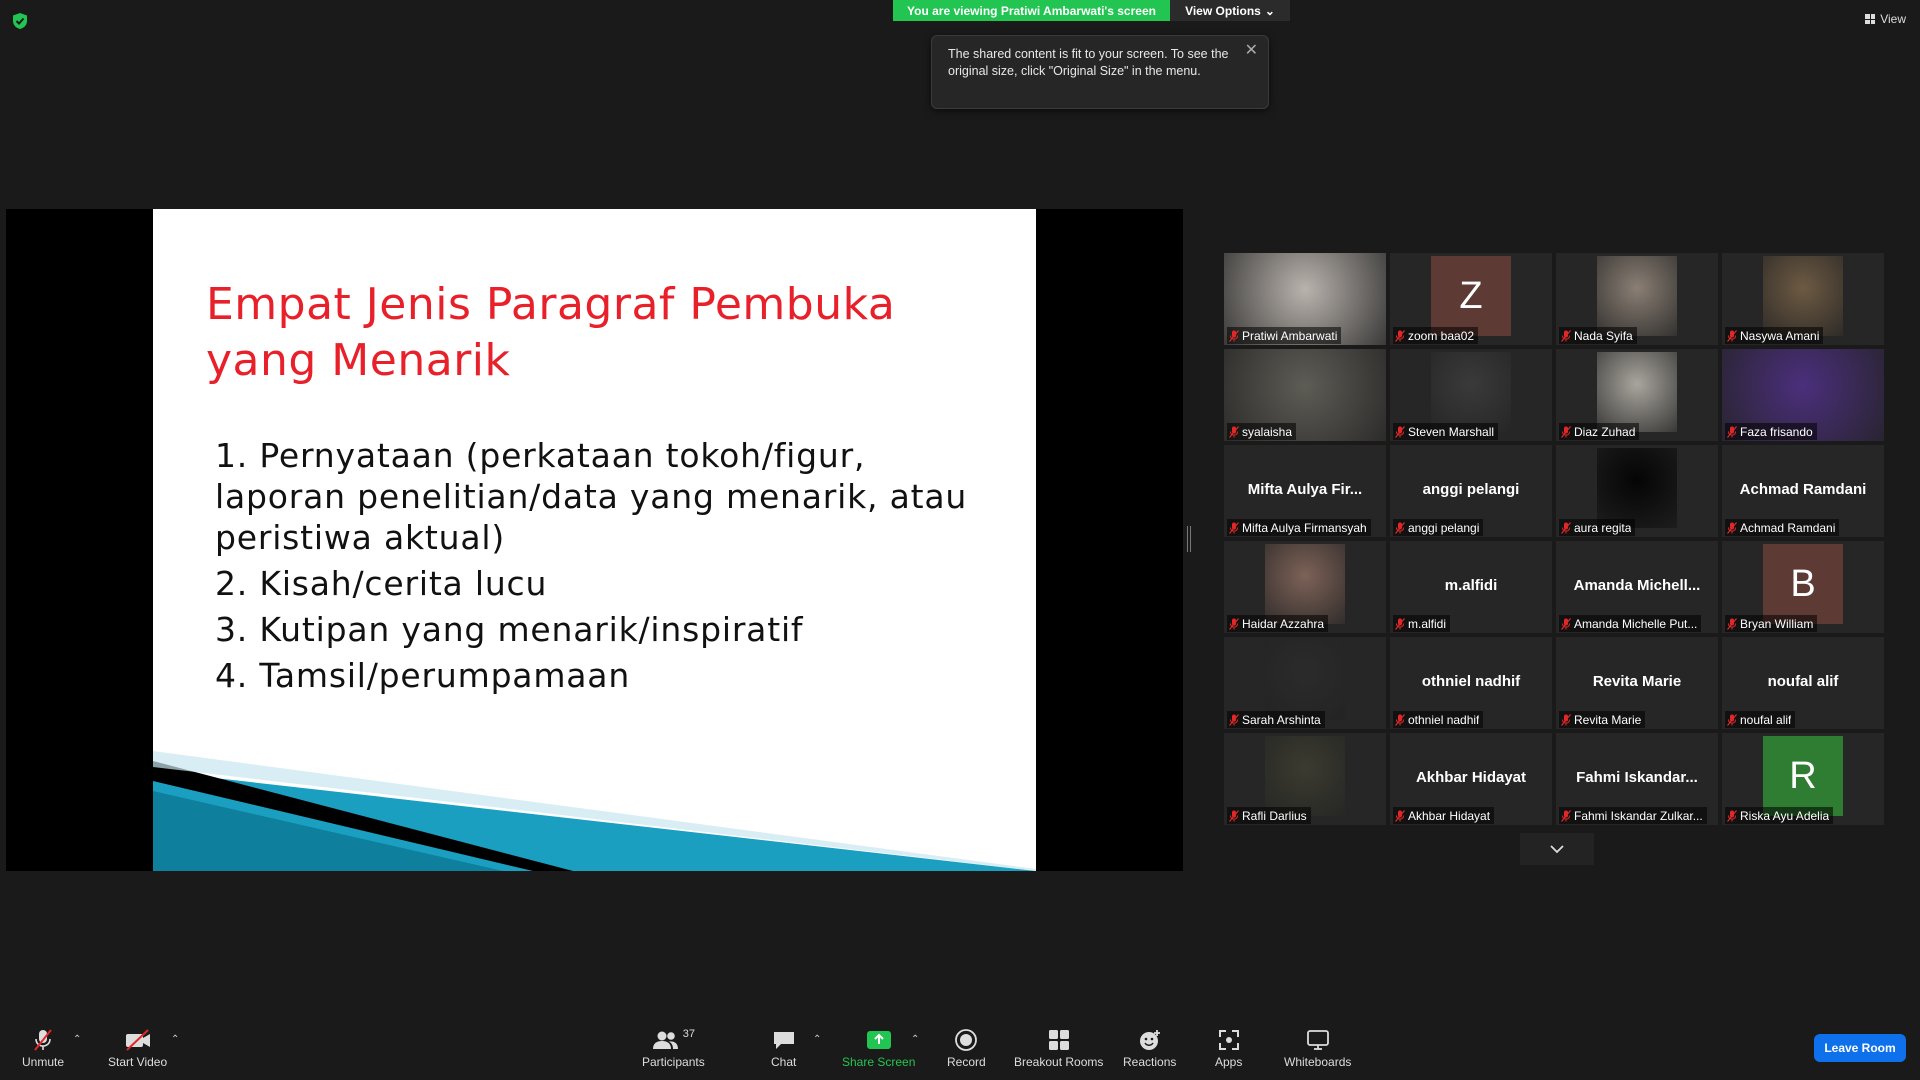 Image resolution: width=1920 pixels, height=1080 pixels. I want to click on participant-tile: noufal alif noufal alif, so click(1803, 683).